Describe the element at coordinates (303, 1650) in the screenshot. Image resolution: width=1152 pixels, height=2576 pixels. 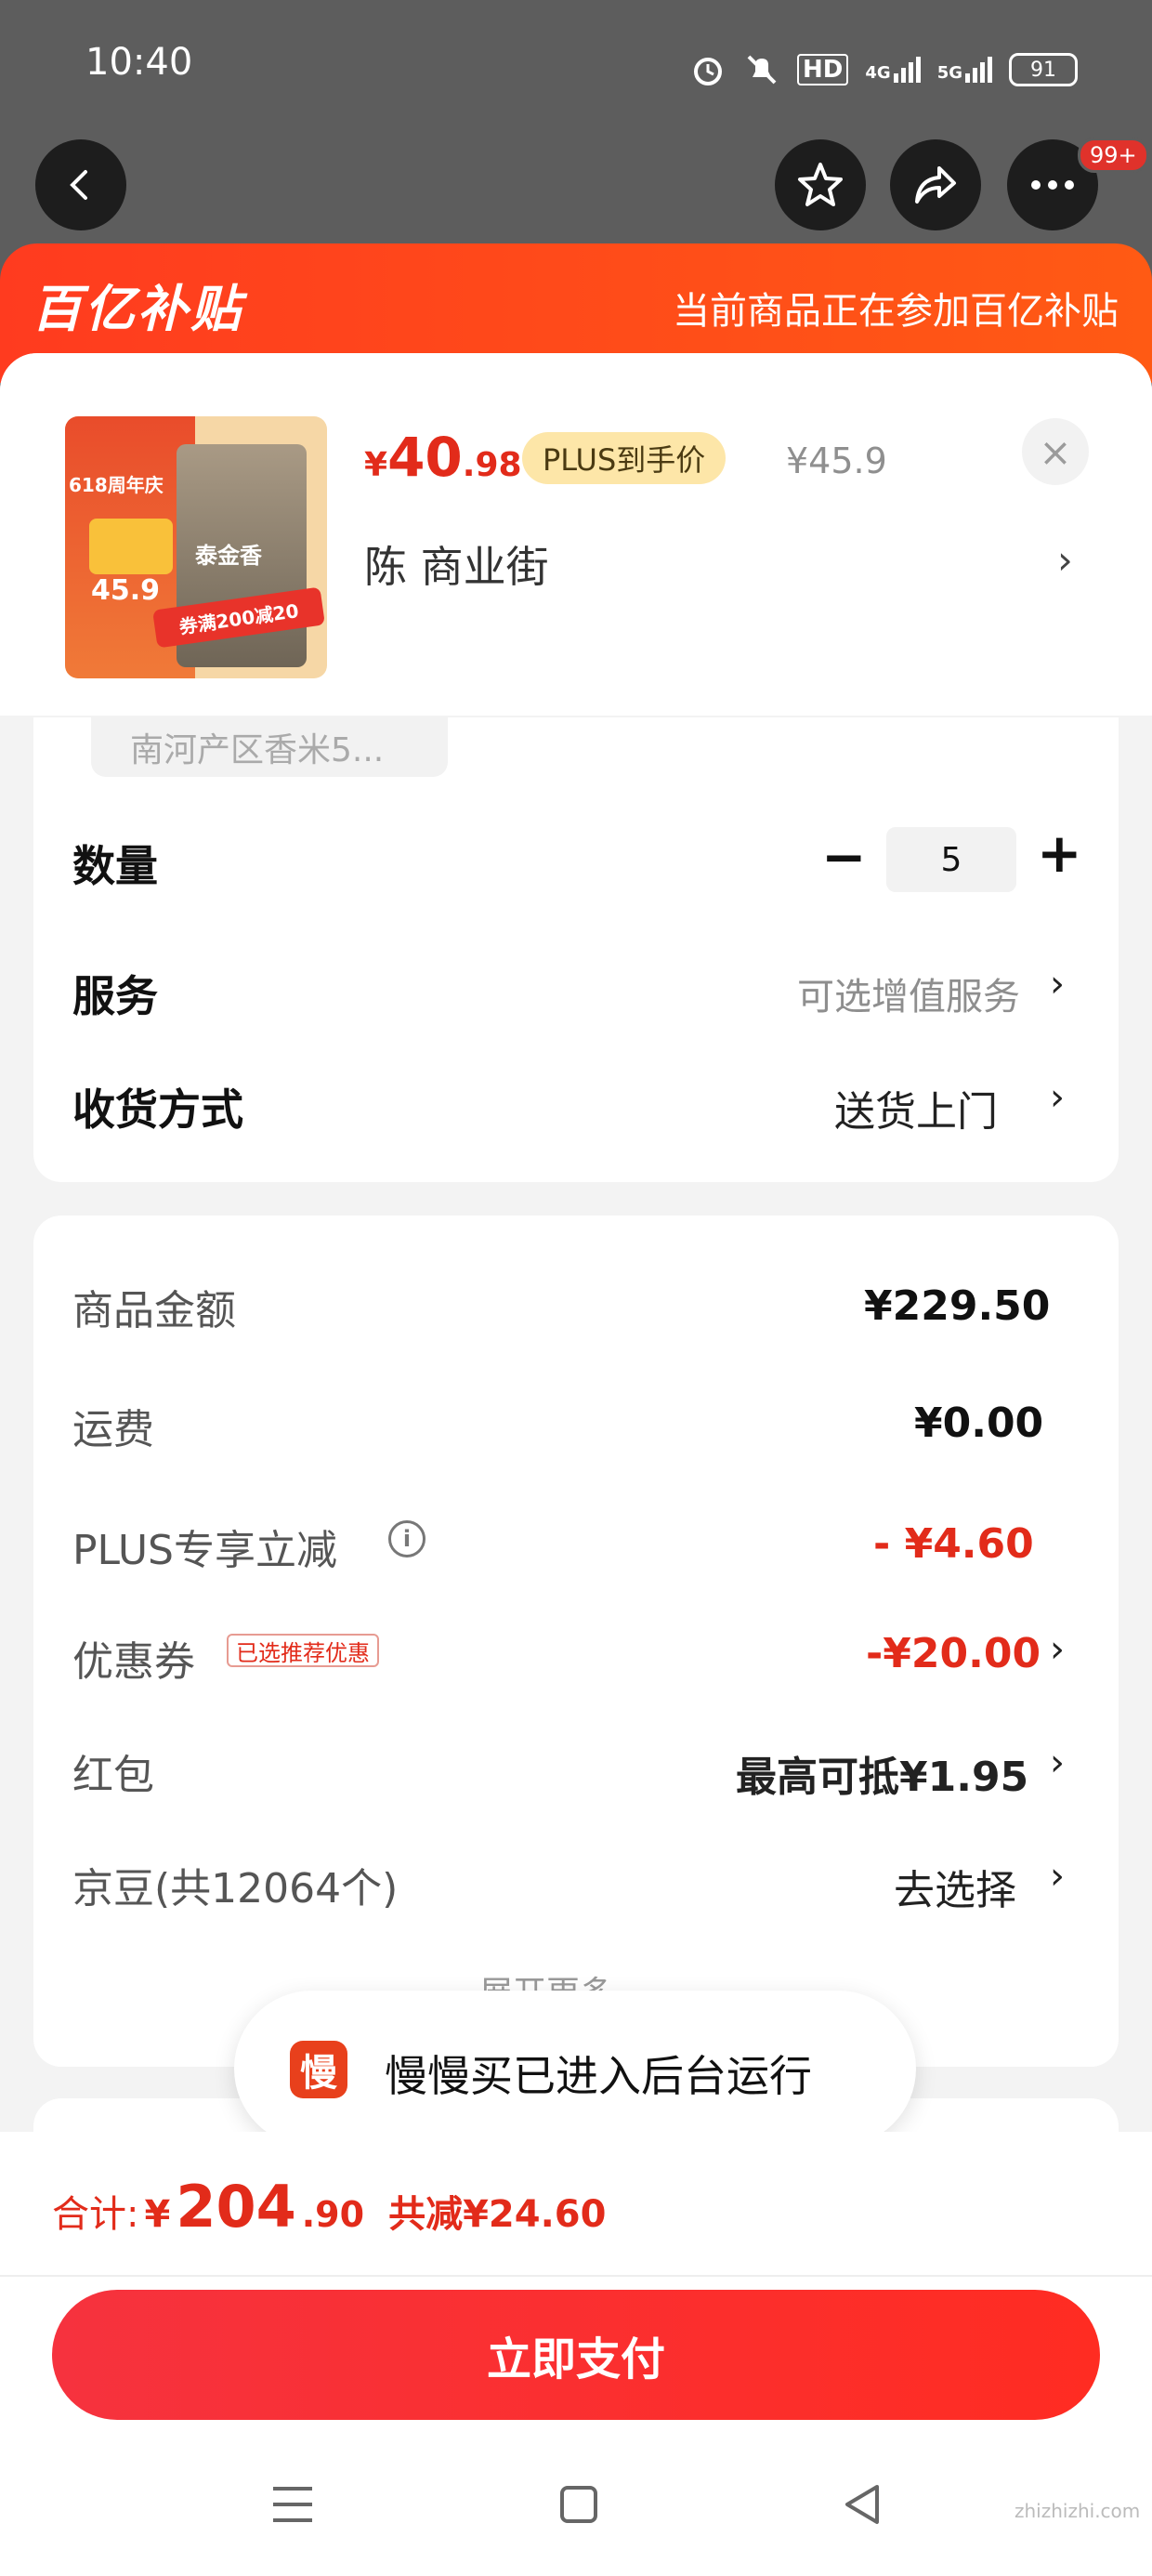
I see `coupon-tag: 已选推荐优惠` at that location.